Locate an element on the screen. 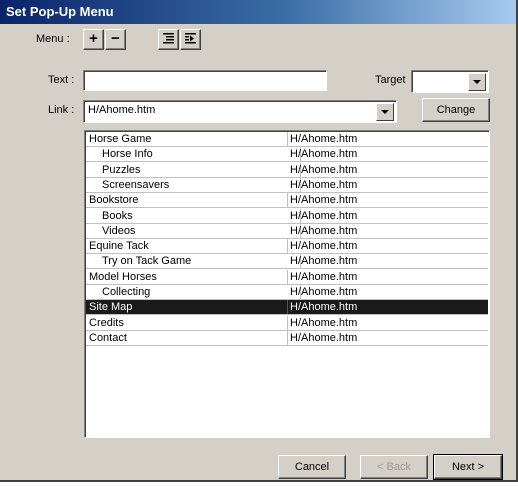 The image size is (518, 494). list-item: Collecting H/Ahome.htm is located at coordinates (287, 292).